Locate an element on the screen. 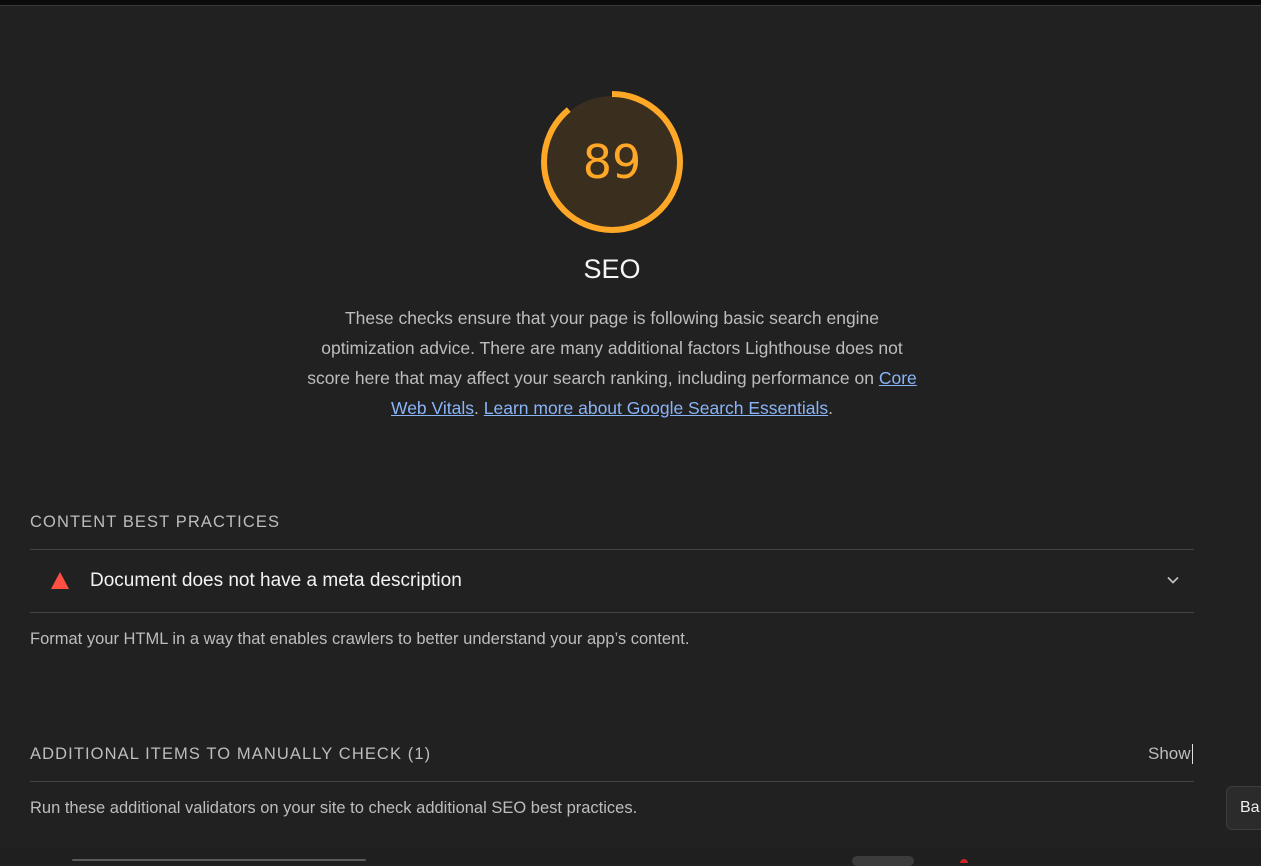 This screenshot has width=1261, height=866. manual-group-title: ADDITIONAL ITEMS TO MANUALLY CHECK (1) is located at coordinates (231, 754).